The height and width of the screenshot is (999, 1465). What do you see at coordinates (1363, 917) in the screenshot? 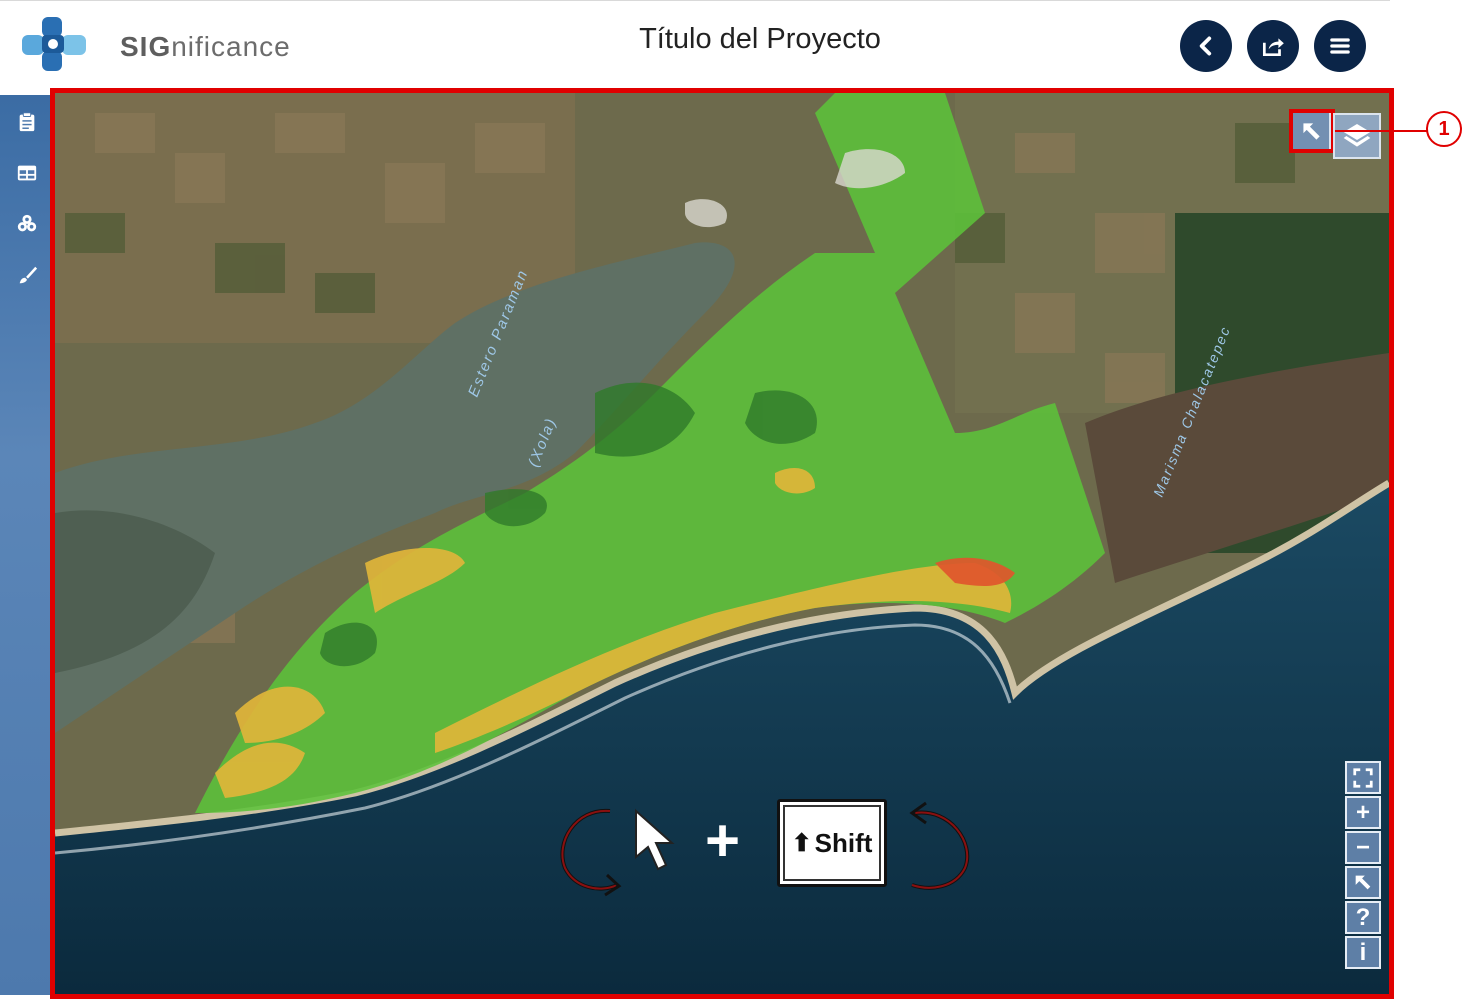
I see `help-button: ?` at bounding box center [1363, 917].